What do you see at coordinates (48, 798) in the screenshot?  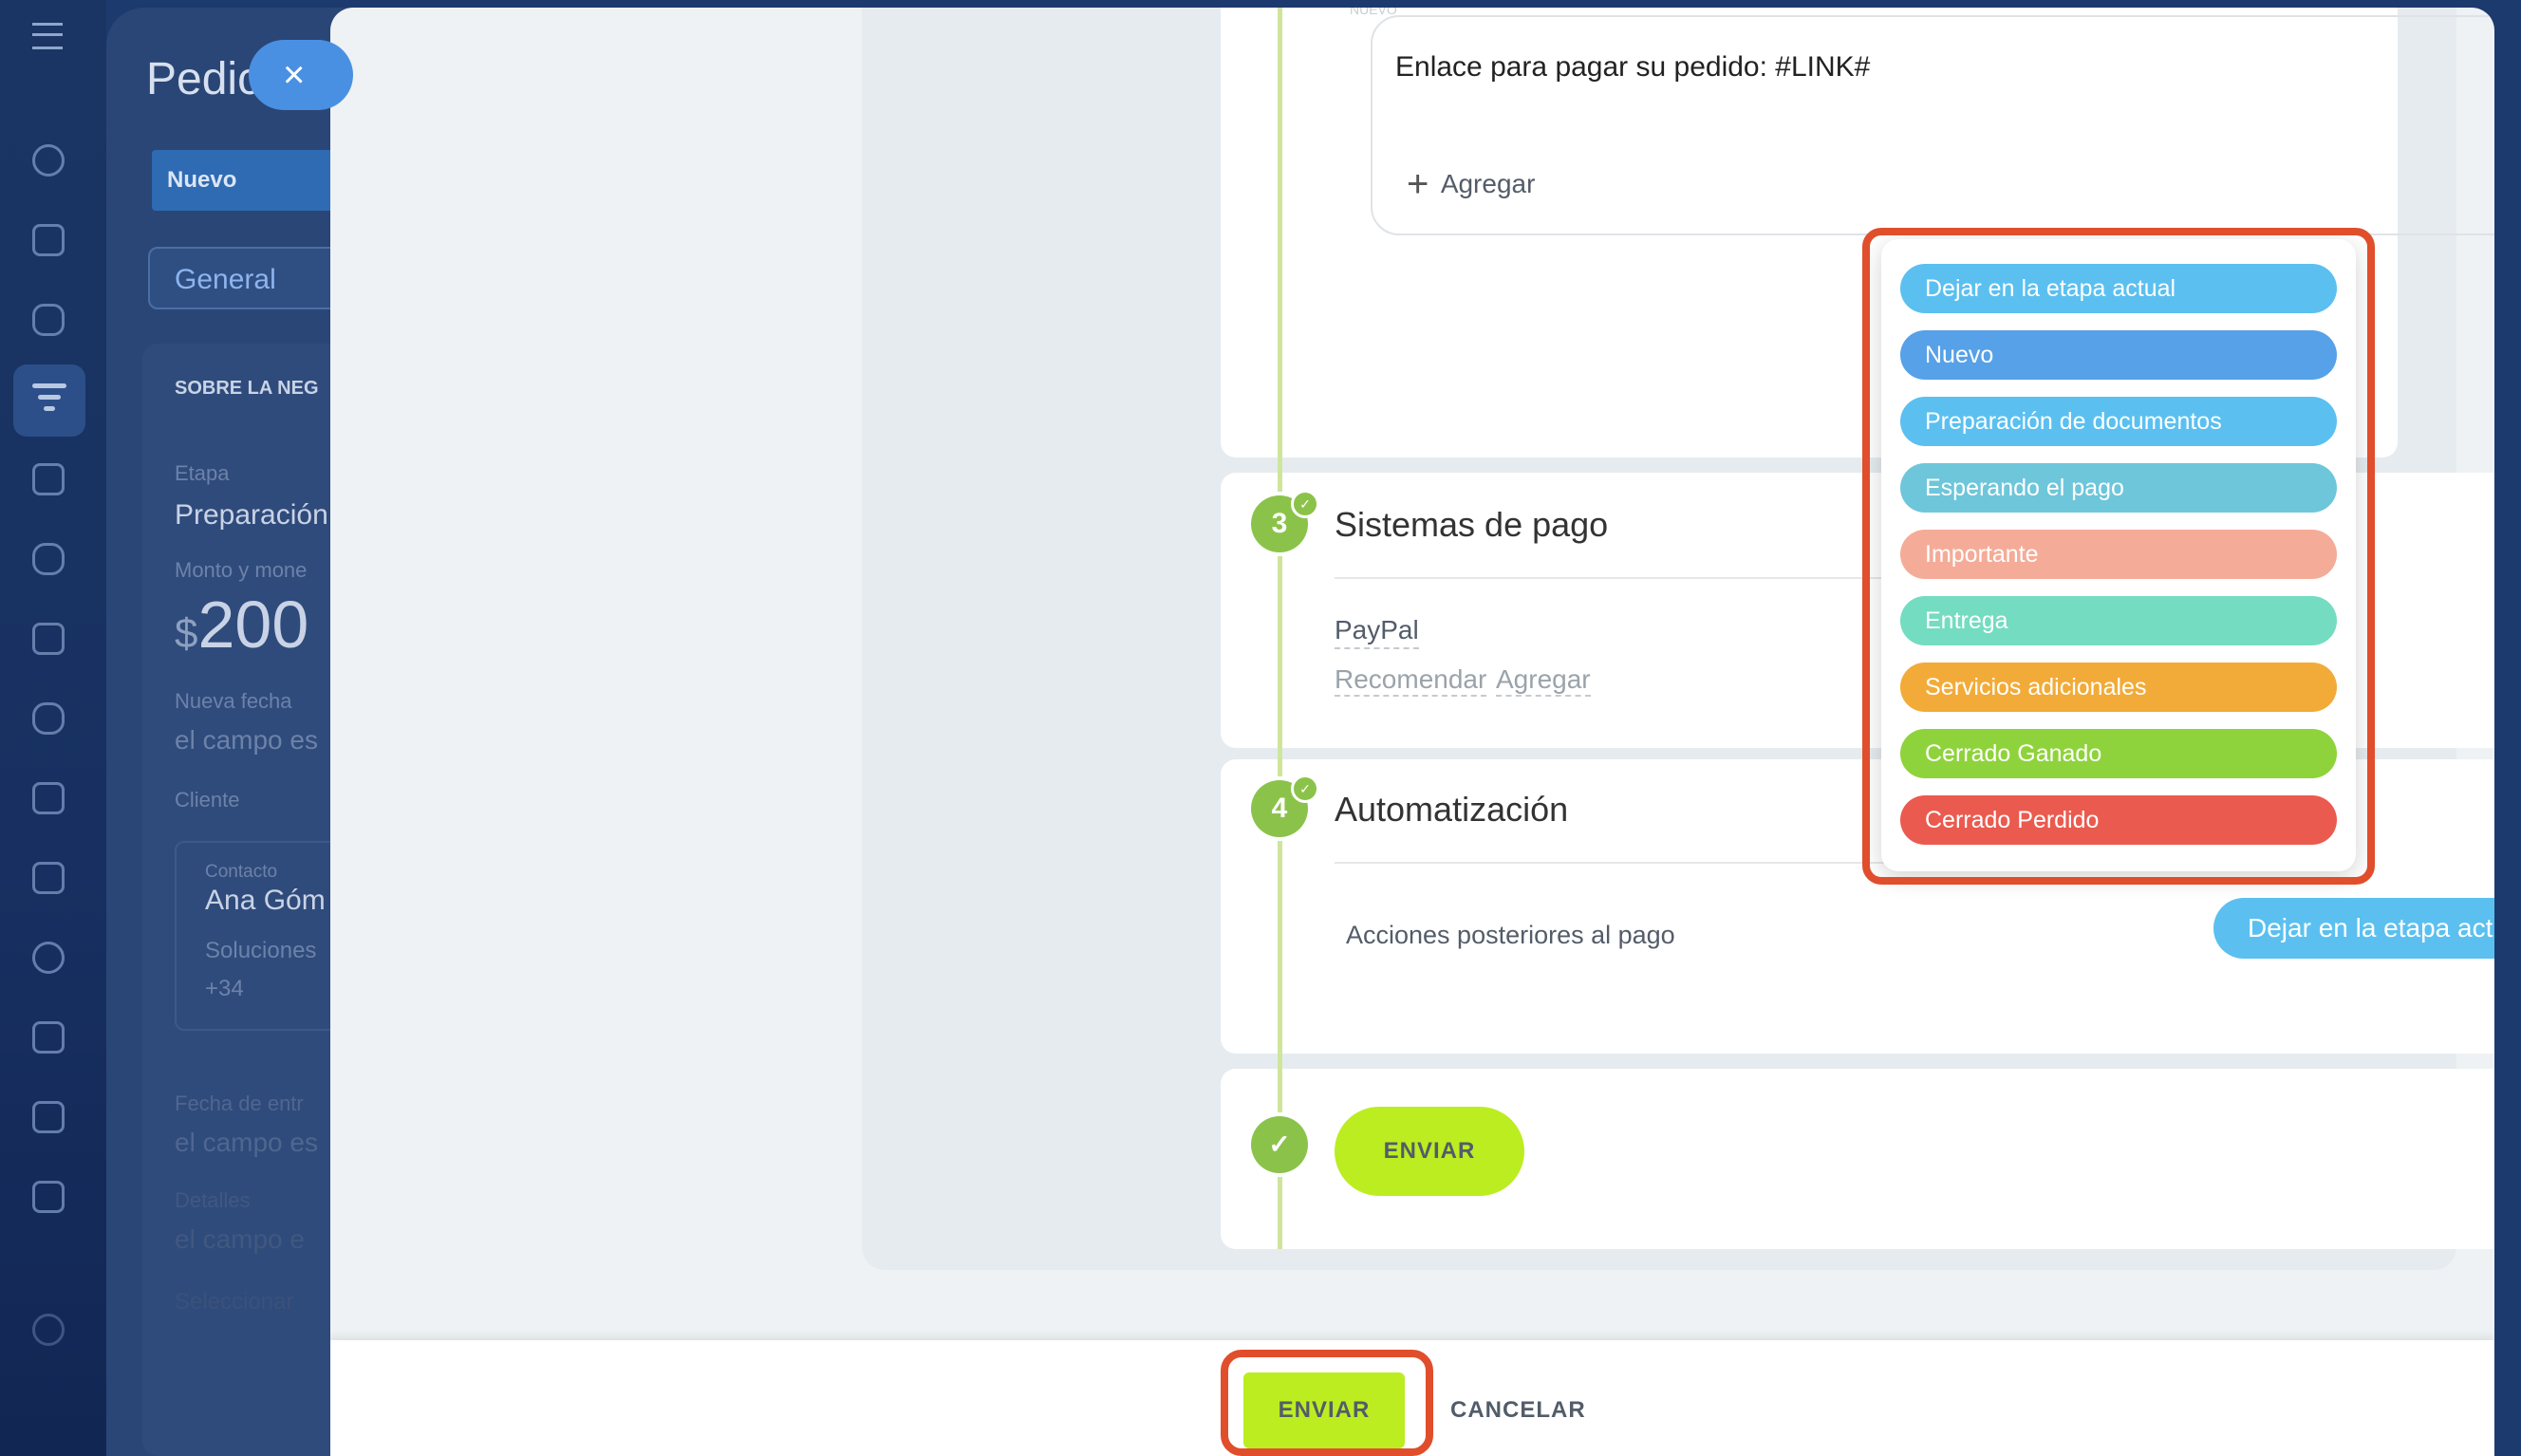 I see `document-icon` at bounding box center [48, 798].